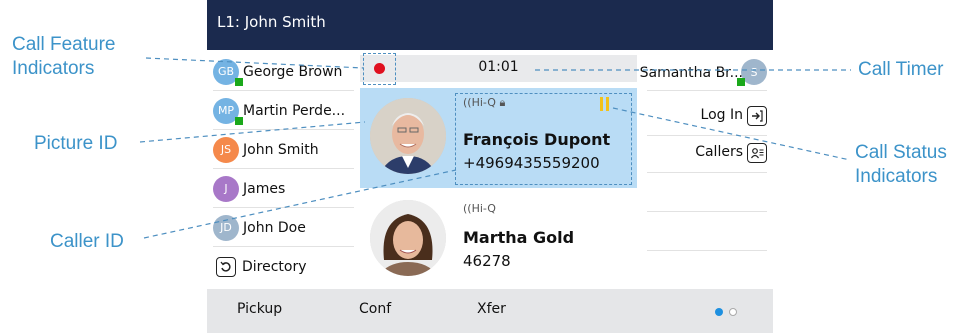 The width and height of the screenshot is (971, 333). I want to click on callout-call-feature-indicators: Call Feature Indicators, so click(64, 57).